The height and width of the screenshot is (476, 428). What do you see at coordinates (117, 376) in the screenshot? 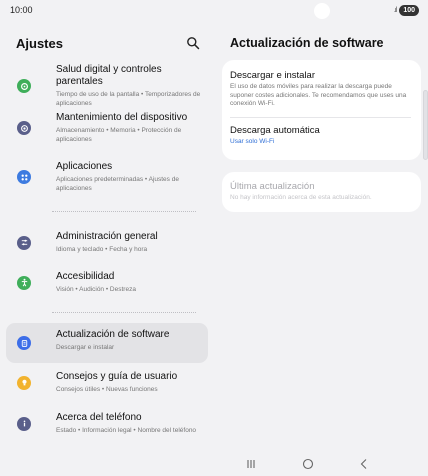
I see `item-title: Consejos y guía de usuario` at bounding box center [117, 376].